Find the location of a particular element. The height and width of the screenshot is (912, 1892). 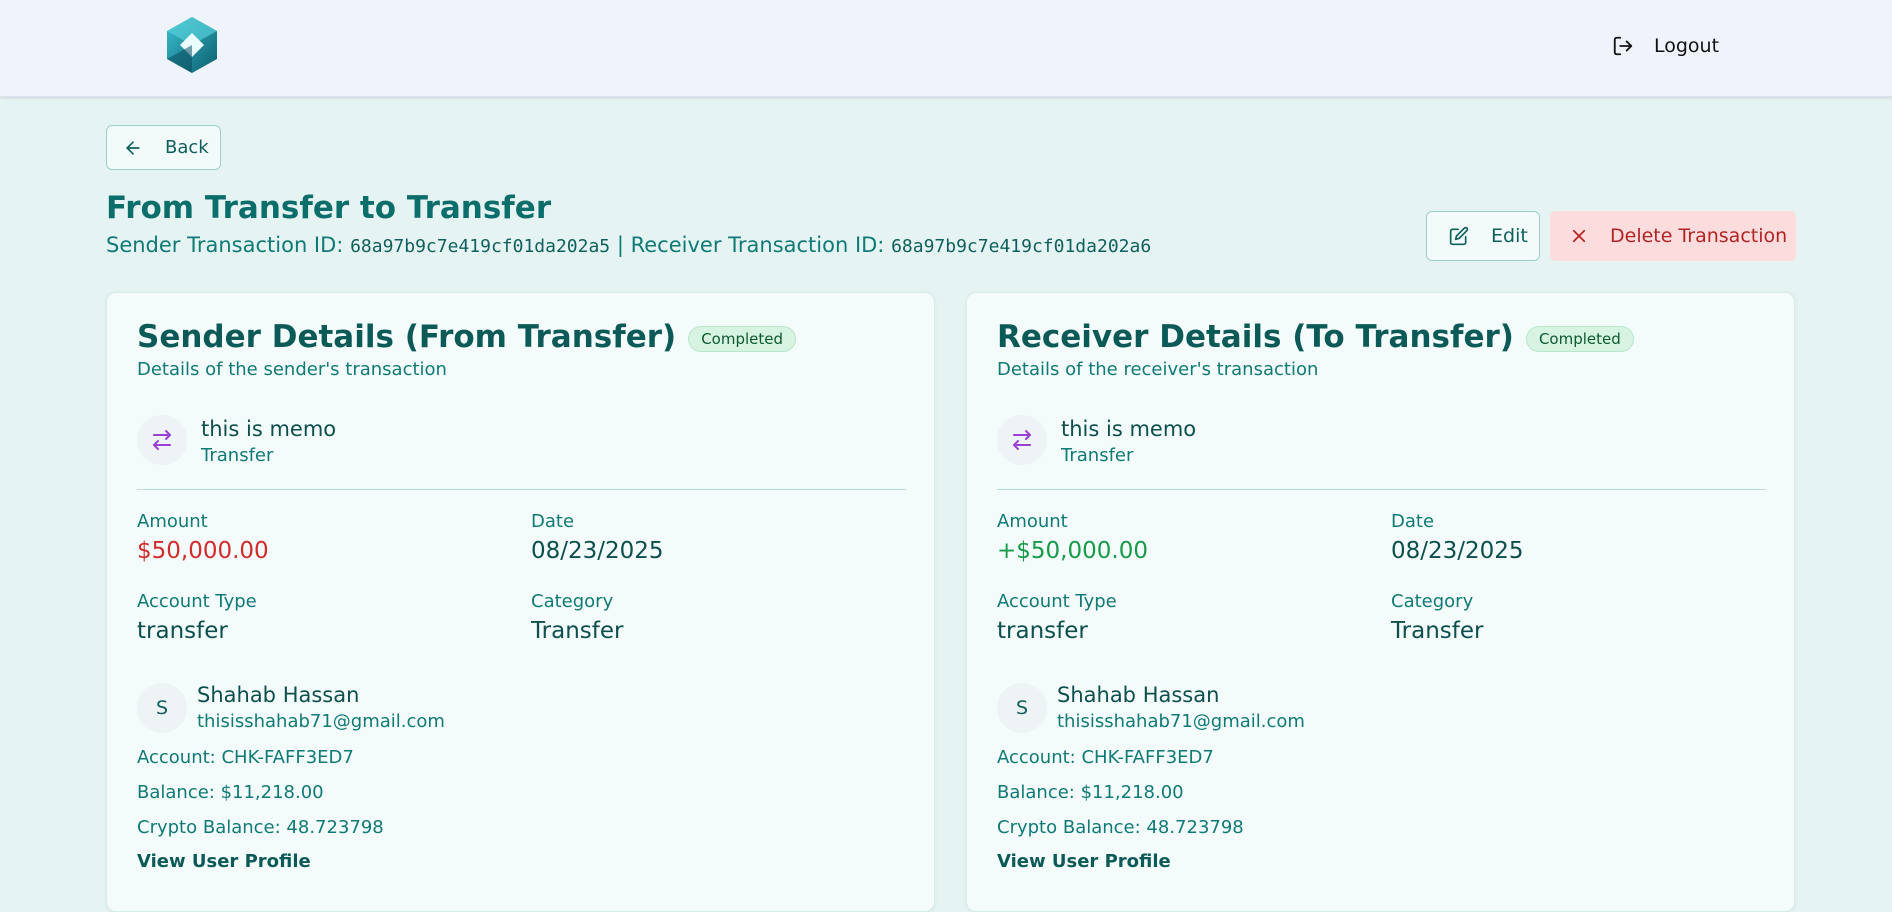

arrow-left-icon is located at coordinates (133, 147).